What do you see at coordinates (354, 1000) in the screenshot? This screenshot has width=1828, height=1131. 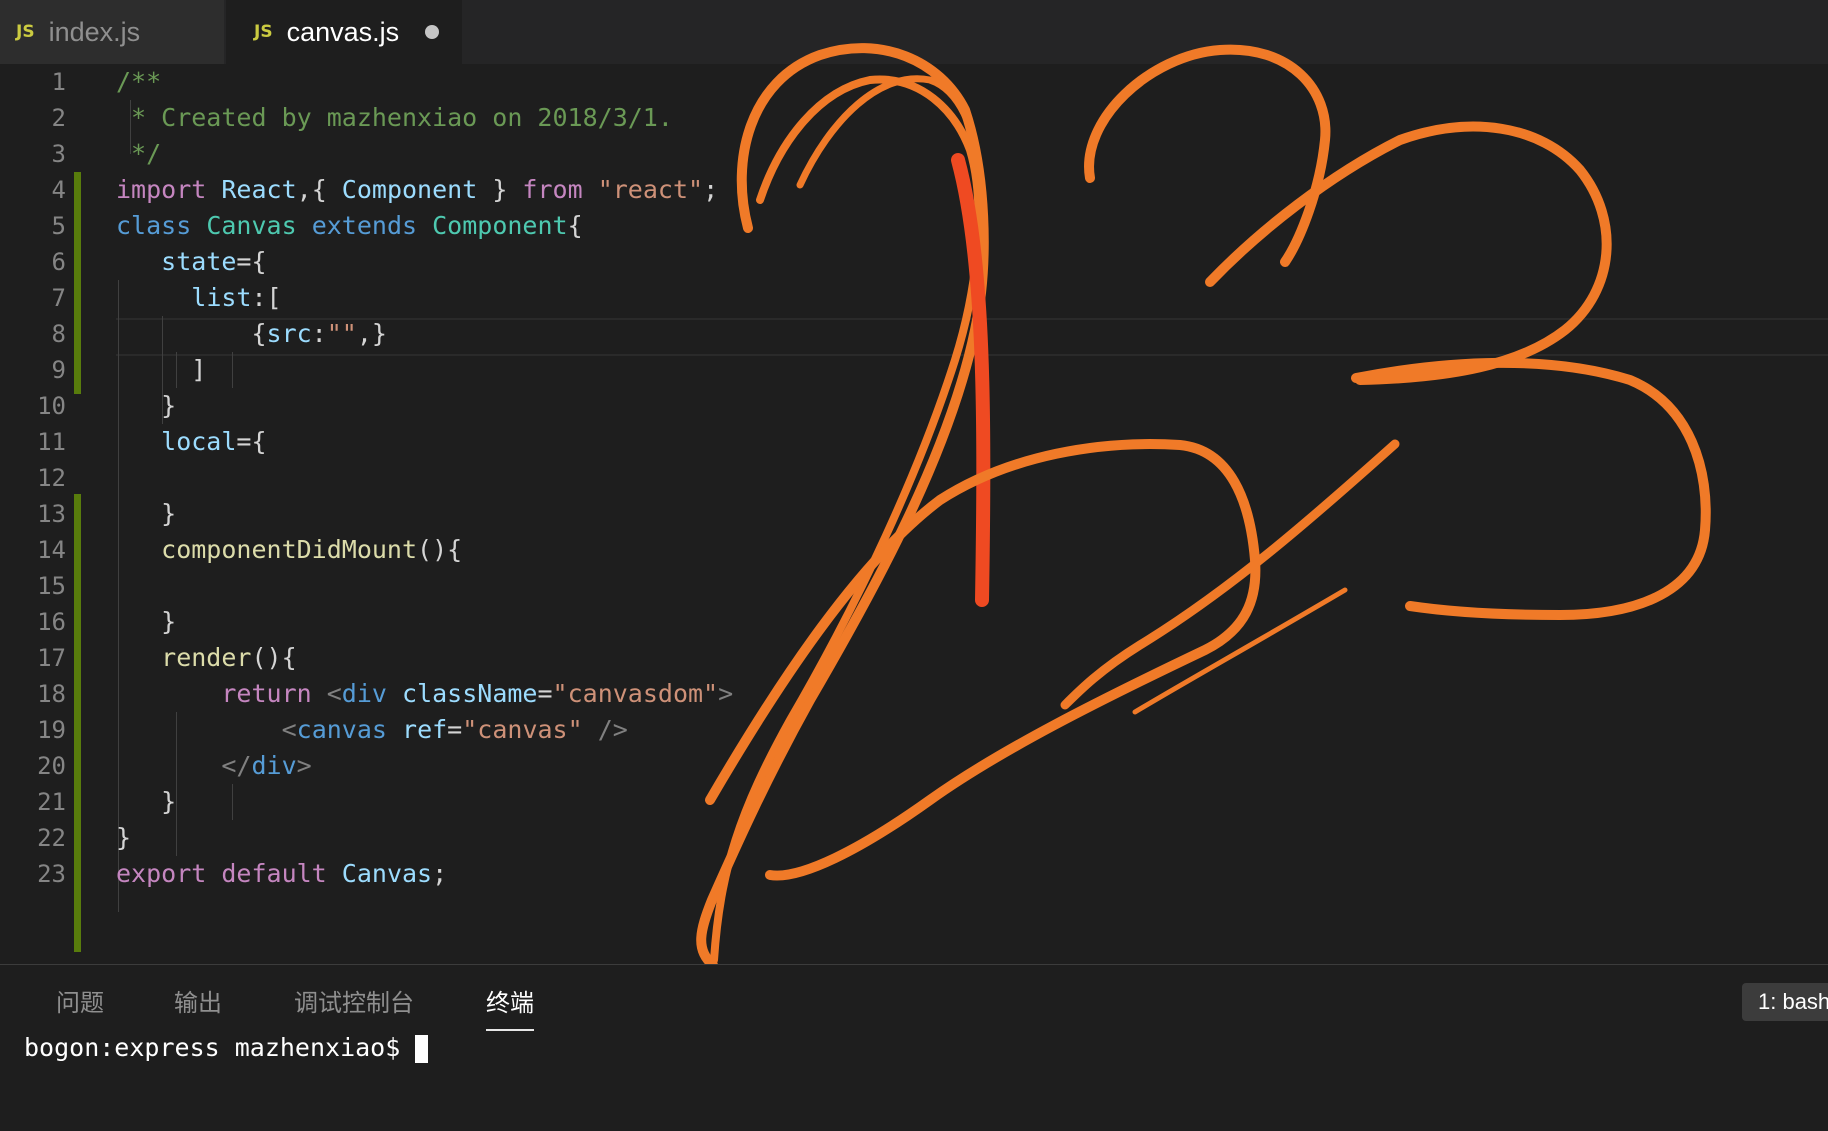 I see `panel-tab-debug-console: 调试控制台` at bounding box center [354, 1000].